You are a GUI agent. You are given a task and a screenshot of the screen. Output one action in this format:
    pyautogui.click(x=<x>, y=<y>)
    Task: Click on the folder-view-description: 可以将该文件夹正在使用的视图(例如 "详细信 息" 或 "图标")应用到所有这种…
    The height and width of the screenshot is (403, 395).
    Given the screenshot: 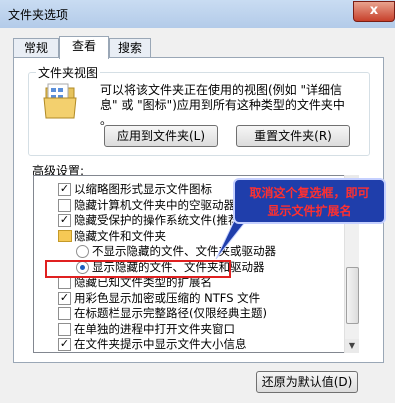 What is the action you would take?
    pyautogui.click(x=231, y=105)
    